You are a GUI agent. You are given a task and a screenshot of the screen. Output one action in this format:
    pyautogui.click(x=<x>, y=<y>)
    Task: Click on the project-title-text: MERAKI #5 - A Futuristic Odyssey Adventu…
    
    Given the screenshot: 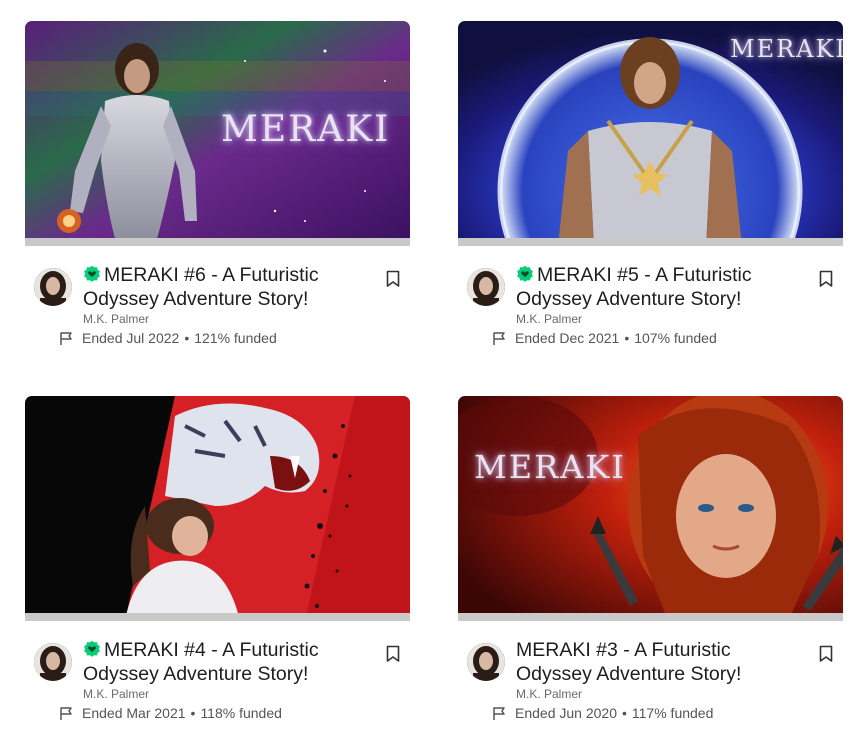 What is the action you would take?
    pyautogui.click(x=634, y=287)
    